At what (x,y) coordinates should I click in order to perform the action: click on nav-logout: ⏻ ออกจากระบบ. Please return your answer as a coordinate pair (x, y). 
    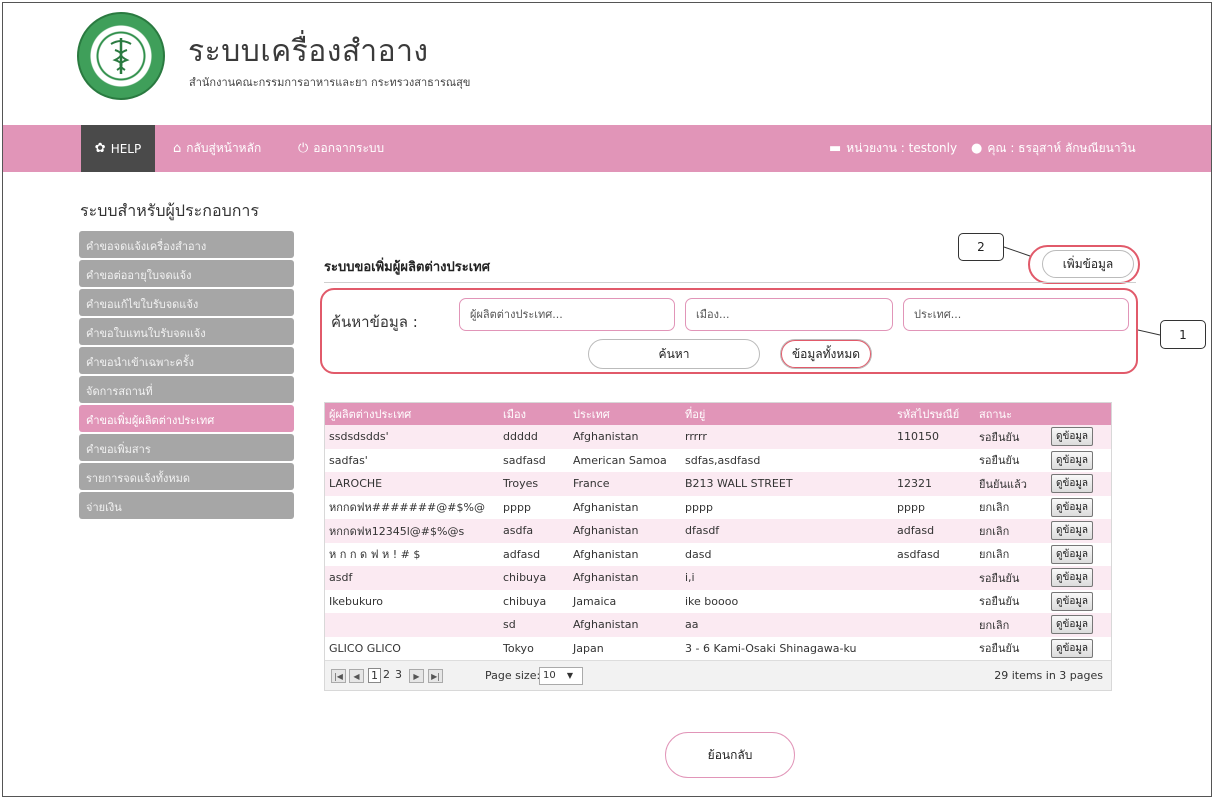
    Looking at the image, I should click on (341, 148).